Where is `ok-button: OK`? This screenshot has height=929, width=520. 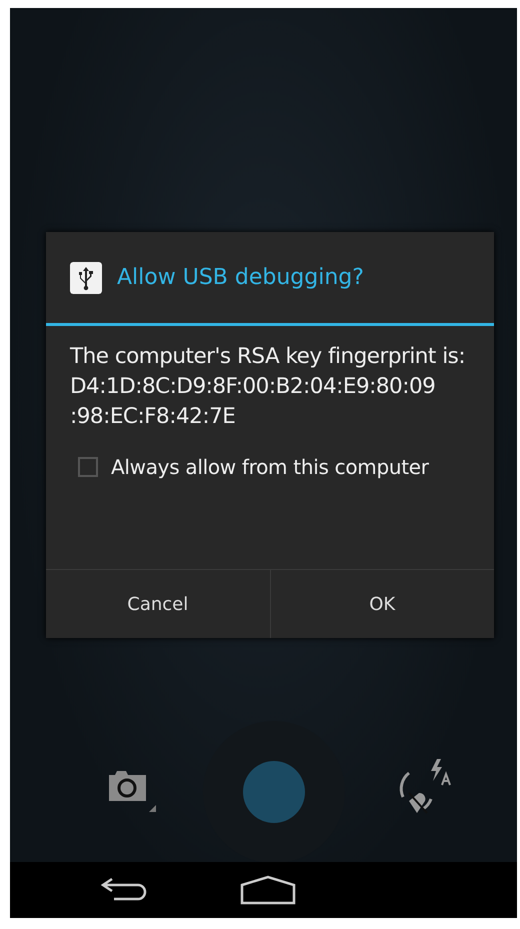 ok-button: OK is located at coordinates (382, 604).